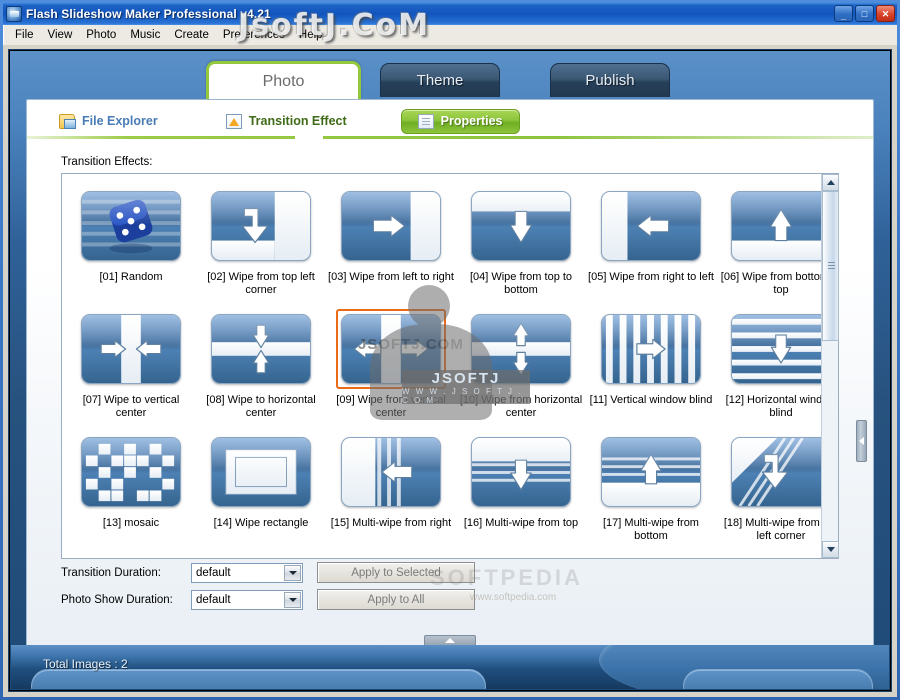  Describe the element at coordinates (24, 35) in the screenshot. I see `menu-file: File` at that location.